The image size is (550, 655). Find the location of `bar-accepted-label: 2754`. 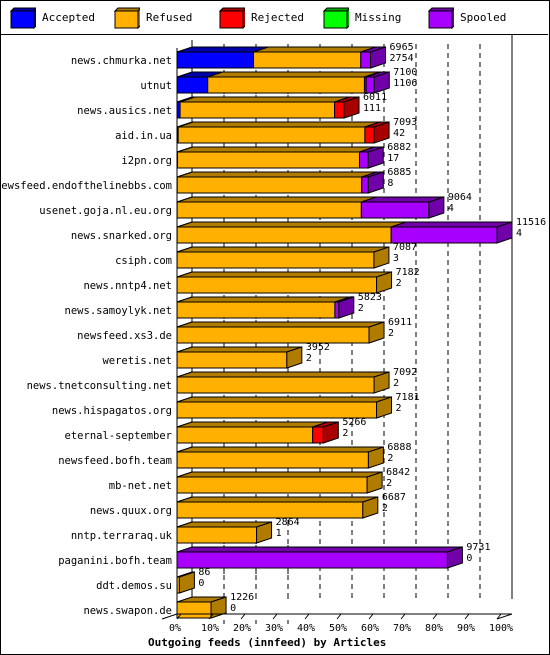

bar-accepted-label: 2754 is located at coordinates (402, 58).